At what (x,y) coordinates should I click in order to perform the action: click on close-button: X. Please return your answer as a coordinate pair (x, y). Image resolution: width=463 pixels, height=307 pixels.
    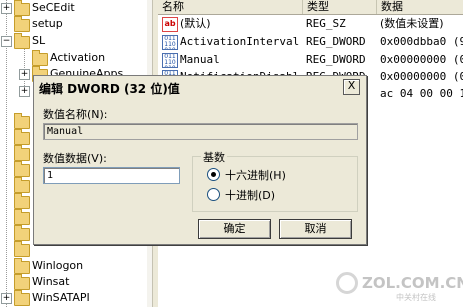
    Looking at the image, I should click on (351, 87).